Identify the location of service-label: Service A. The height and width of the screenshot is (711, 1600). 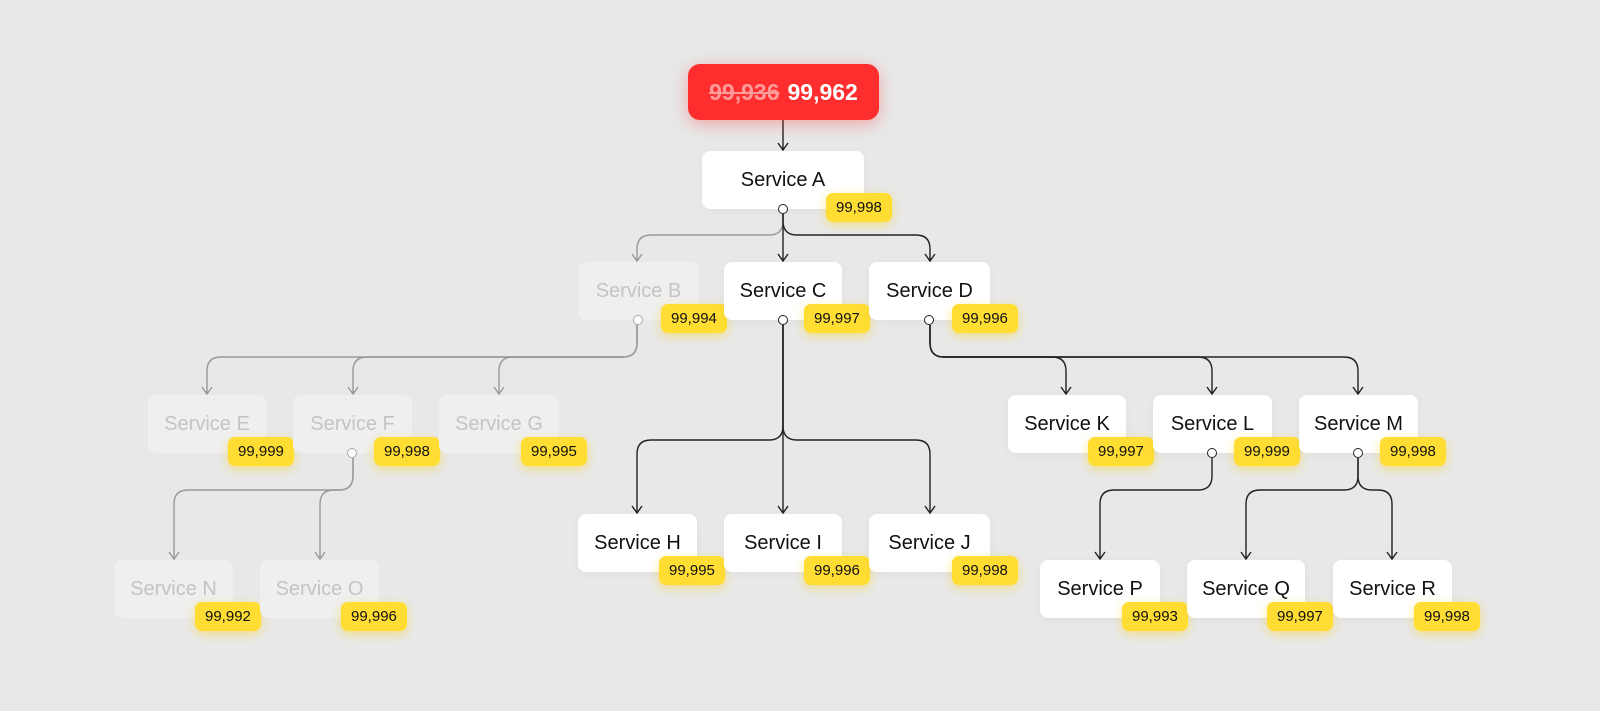
(783, 179).